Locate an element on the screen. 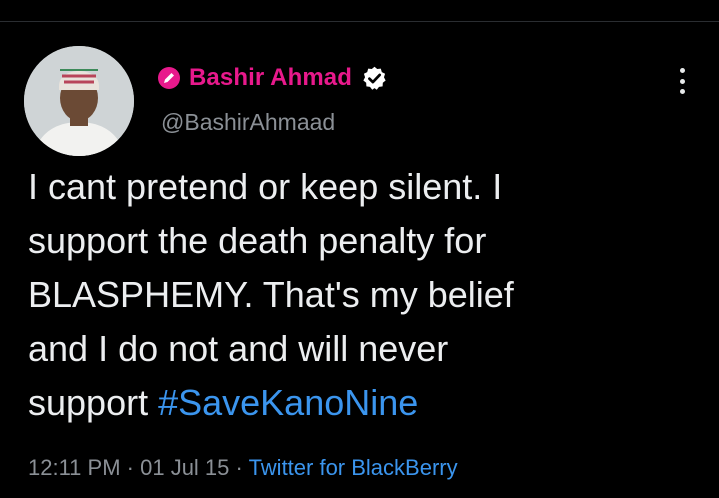 Image resolution: width=719 pixels, height=498 pixels. tweet-source-link: Twitter for BlackBerry is located at coordinates (353, 467).